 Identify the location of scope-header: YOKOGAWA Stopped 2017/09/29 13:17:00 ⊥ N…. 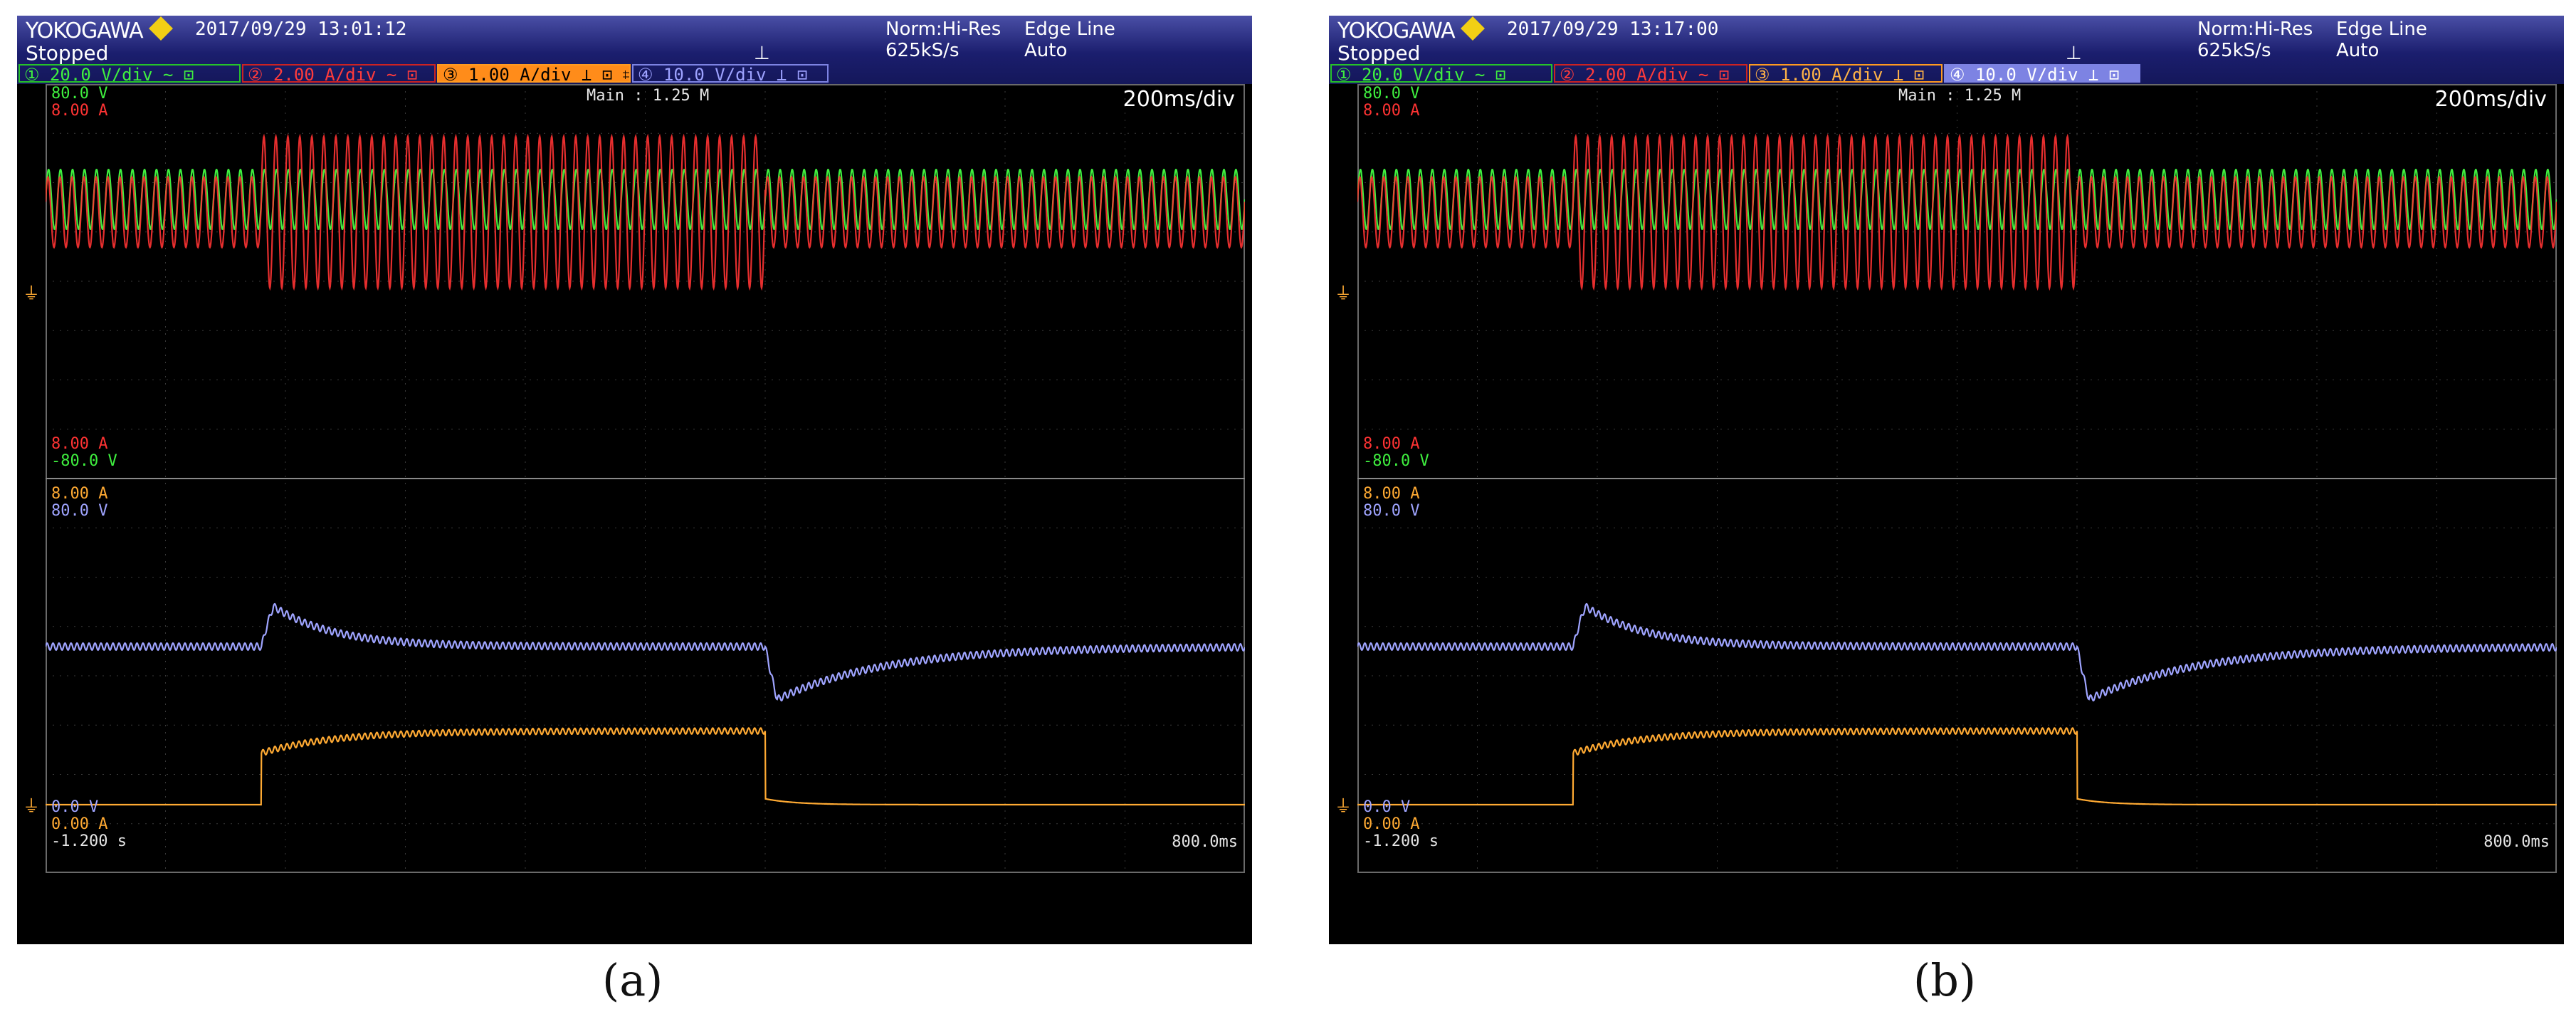
(1946, 50).